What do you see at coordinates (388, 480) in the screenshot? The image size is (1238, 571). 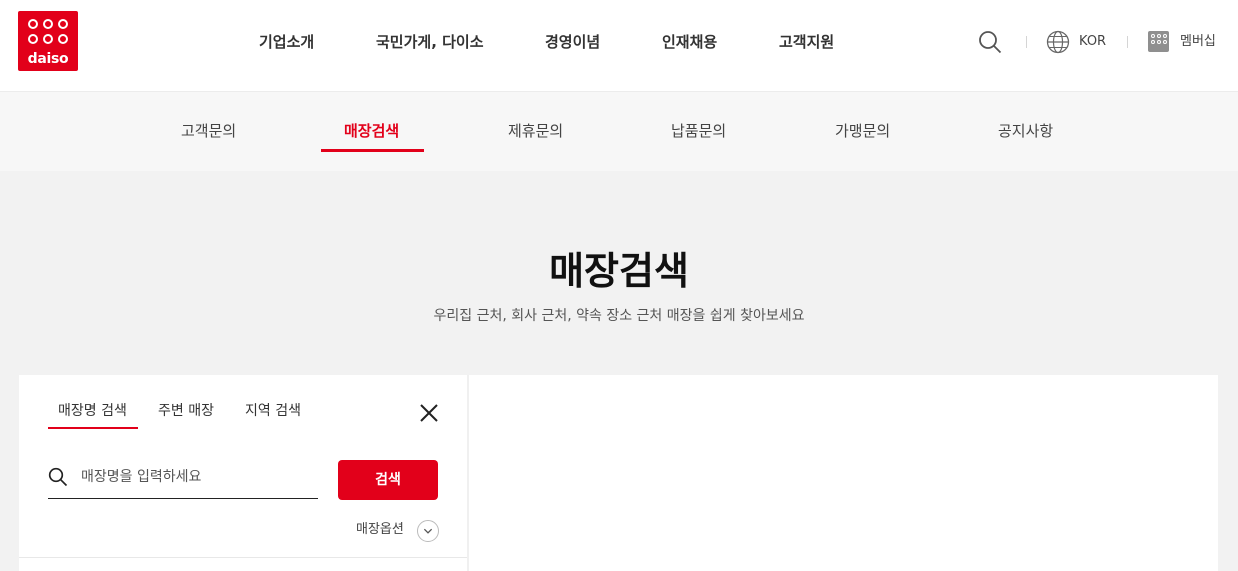 I see `search-button: 검색` at bounding box center [388, 480].